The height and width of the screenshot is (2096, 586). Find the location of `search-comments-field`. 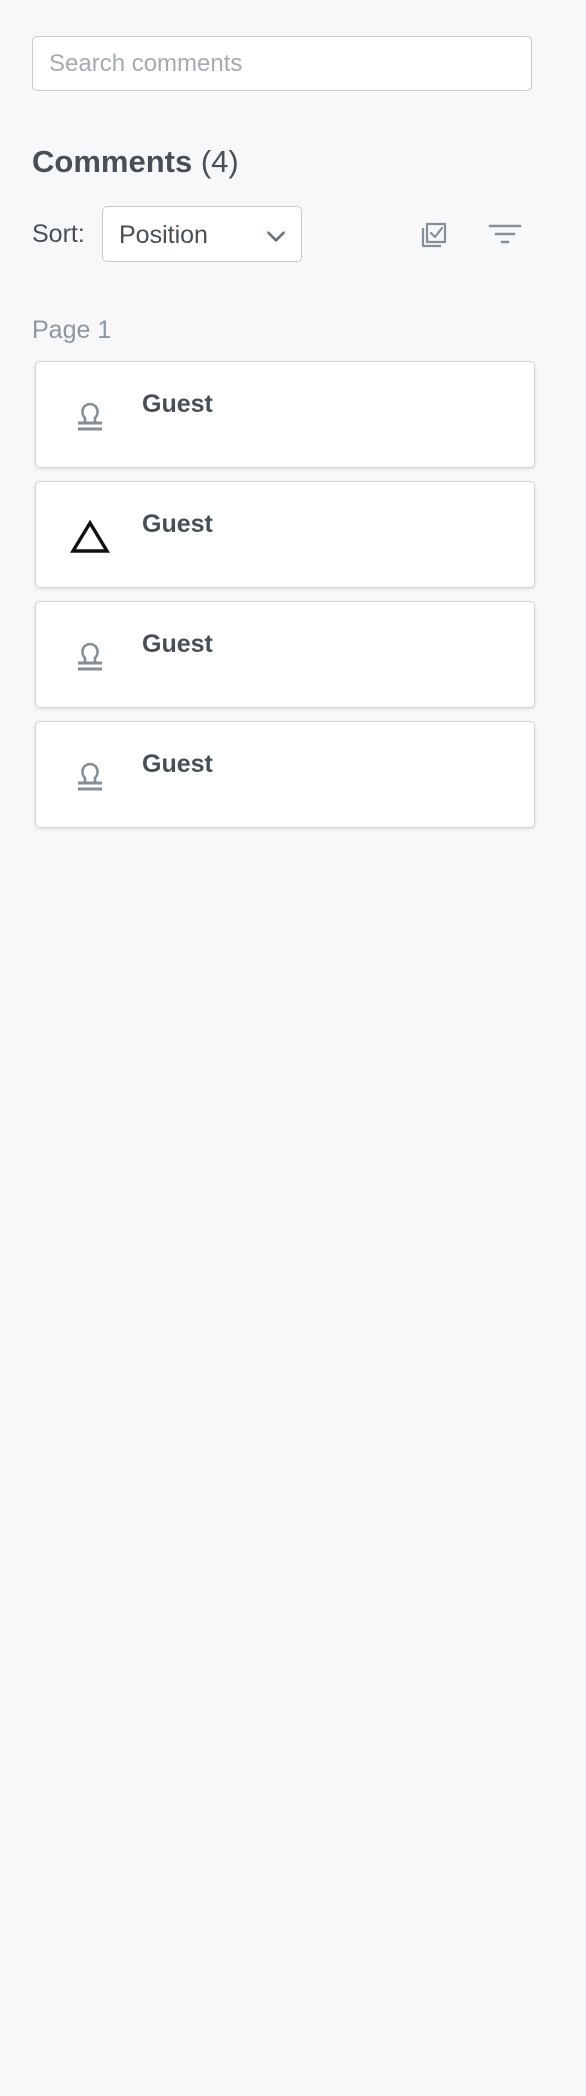

search-comments-field is located at coordinates (282, 63).